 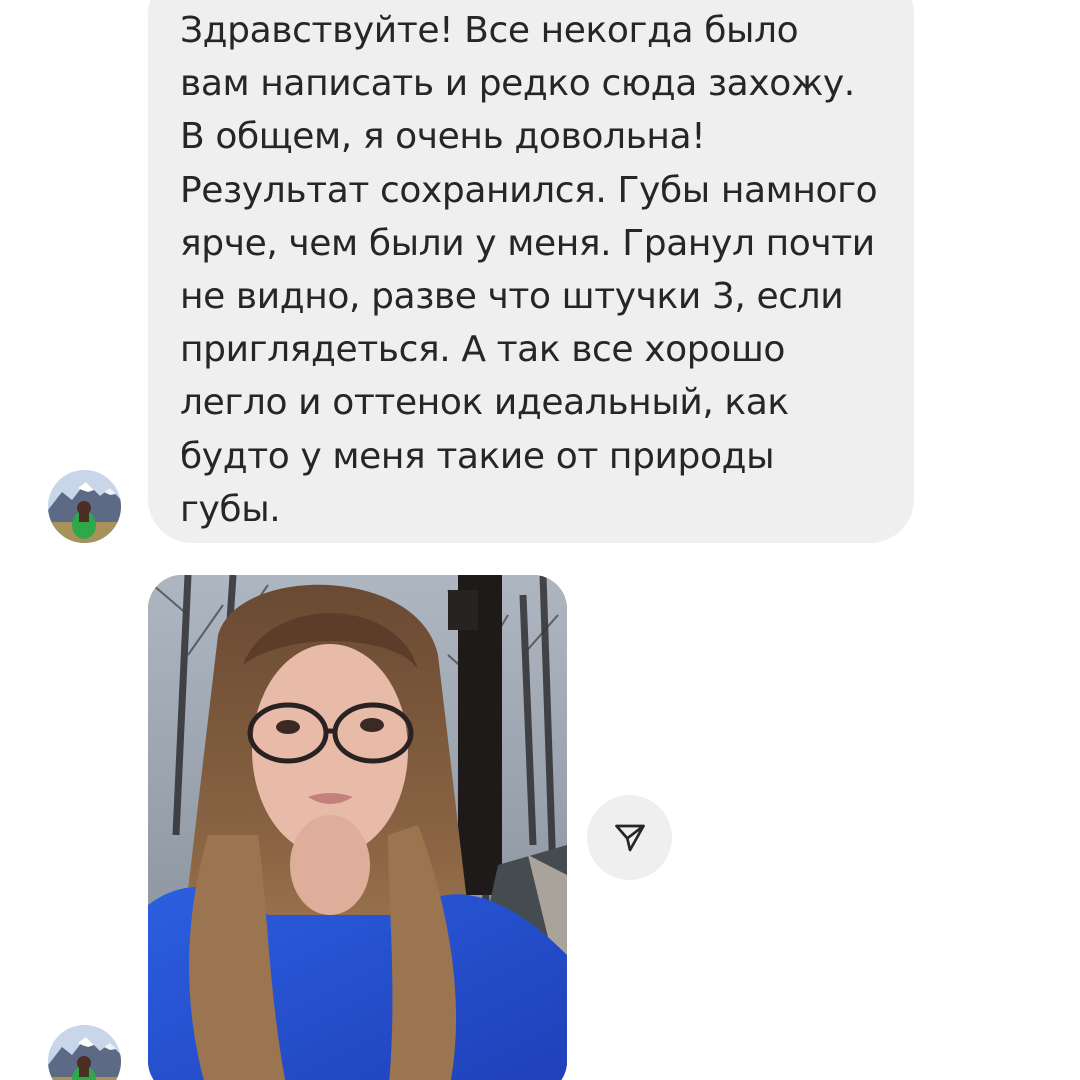 I want to click on send-icon, so click(x=629, y=837).